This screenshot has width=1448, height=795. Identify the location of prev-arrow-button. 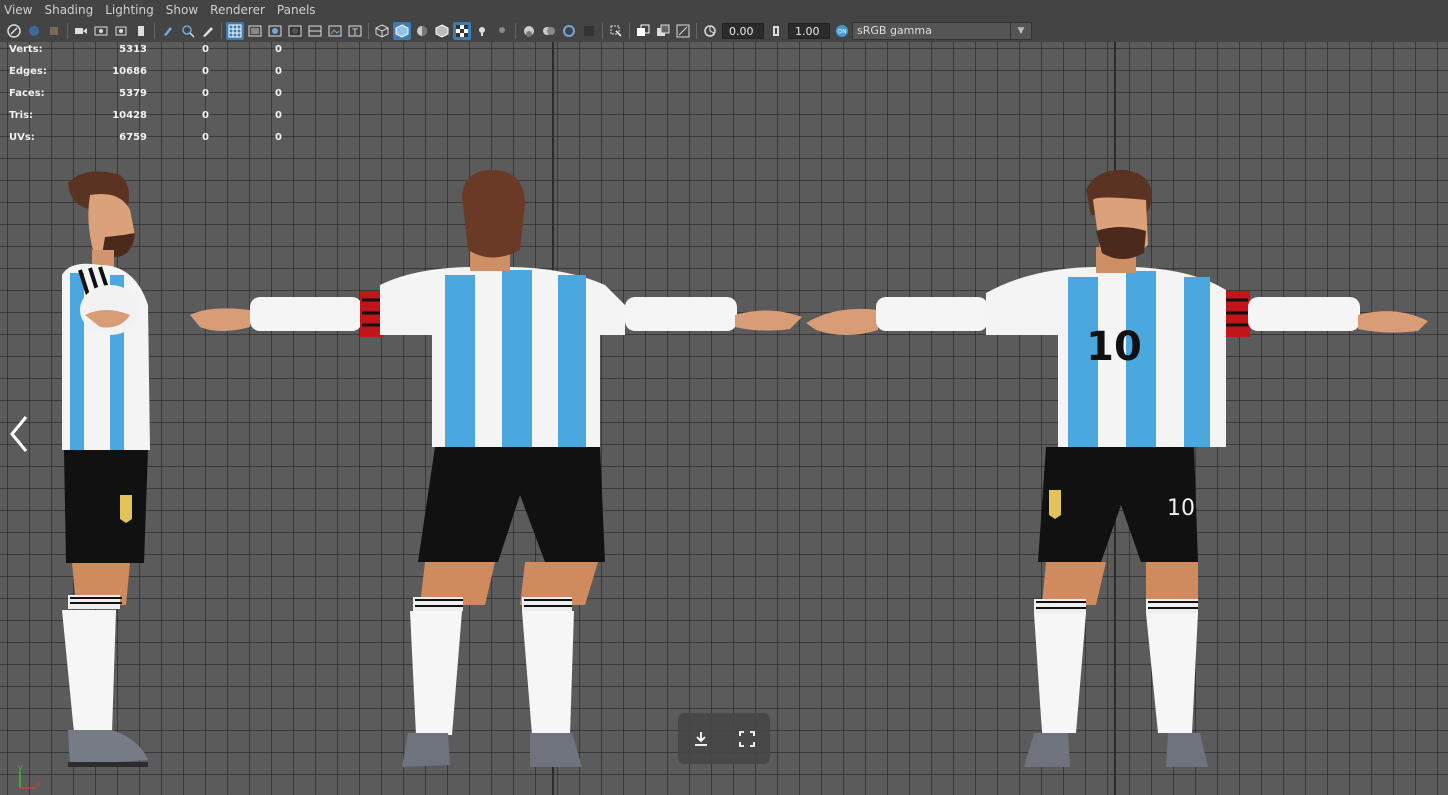
(19, 434).